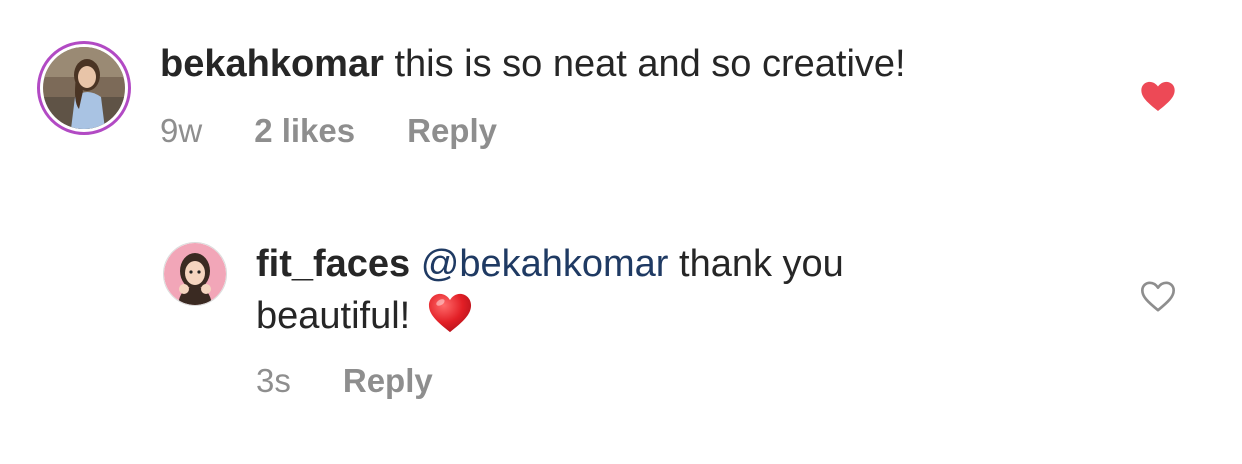 Image resolution: width=1242 pixels, height=464 pixels. Describe the element at coordinates (181, 130) in the screenshot. I see `timestamp: 9w` at that location.